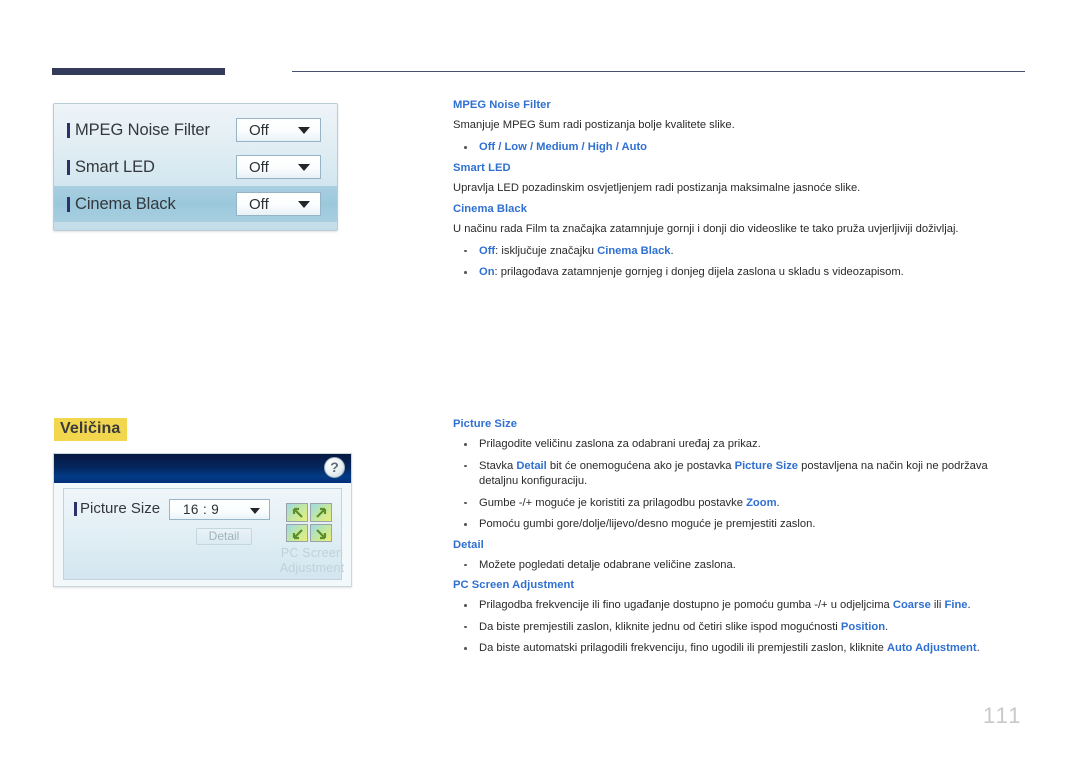  I want to click on arrow-up-left-icon, so click(297, 512).